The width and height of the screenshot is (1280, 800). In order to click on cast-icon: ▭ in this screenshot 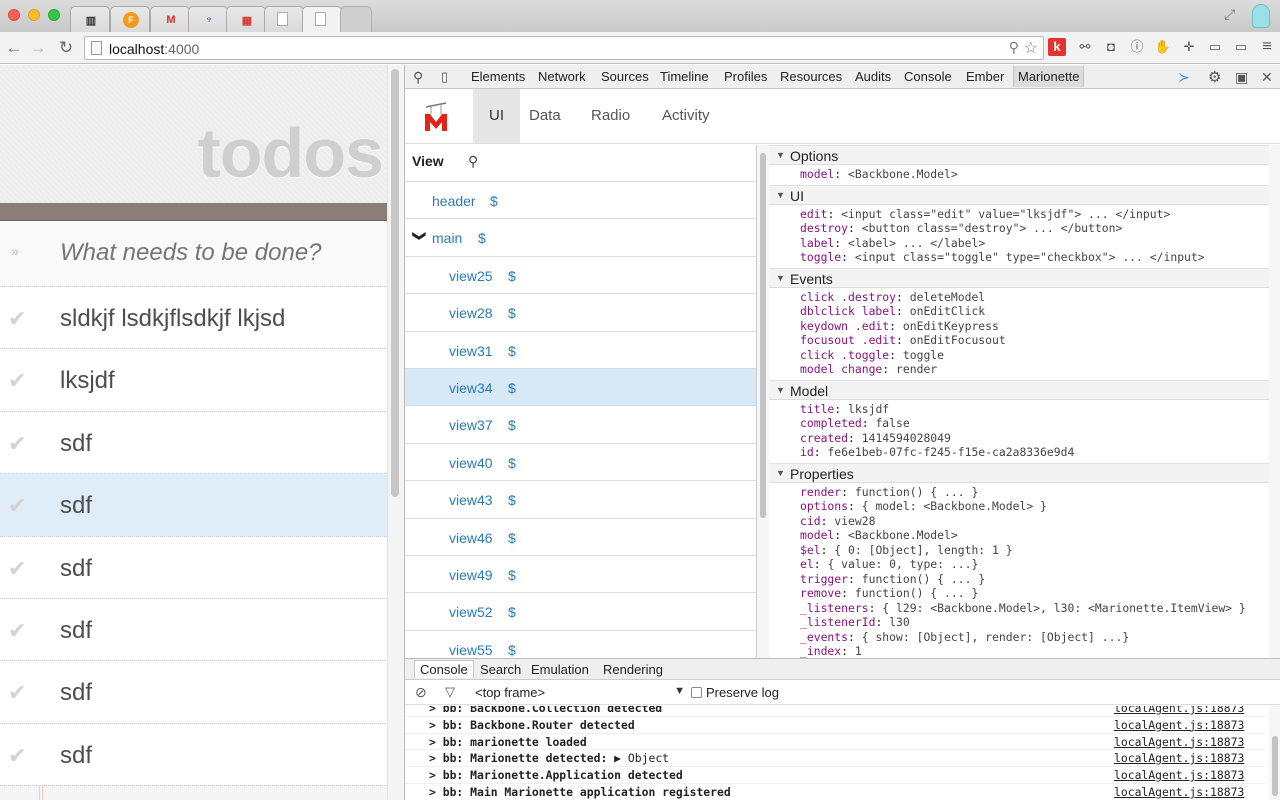, I will do `click(1215, 47)`.